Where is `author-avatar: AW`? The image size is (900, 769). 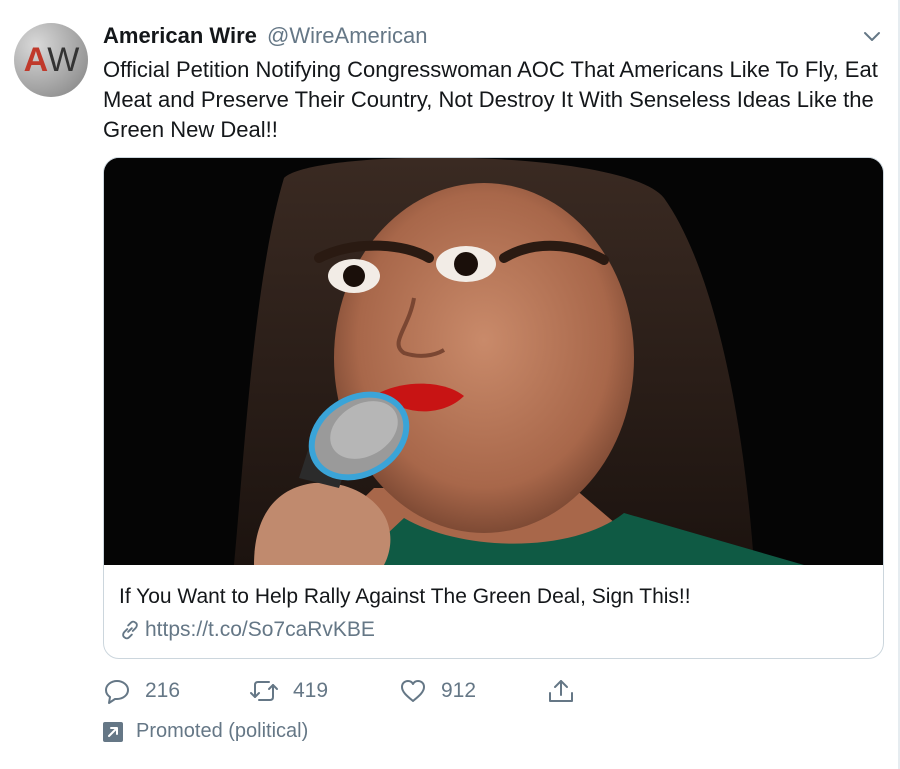
author-avatar: AW is located at coordinates (51, 60).